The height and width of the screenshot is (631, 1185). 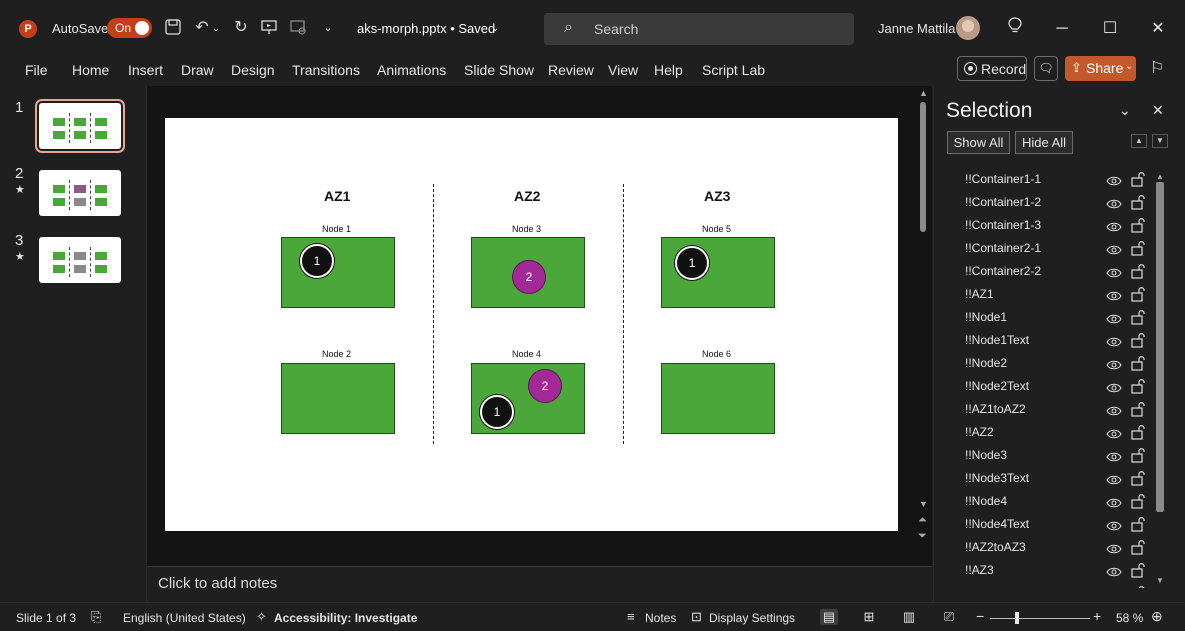 What do you see at coordinates (1003, 179) in the screenshot?
I see `selection-item-label: !!Container1-1` at bounding box center [1003, 179].